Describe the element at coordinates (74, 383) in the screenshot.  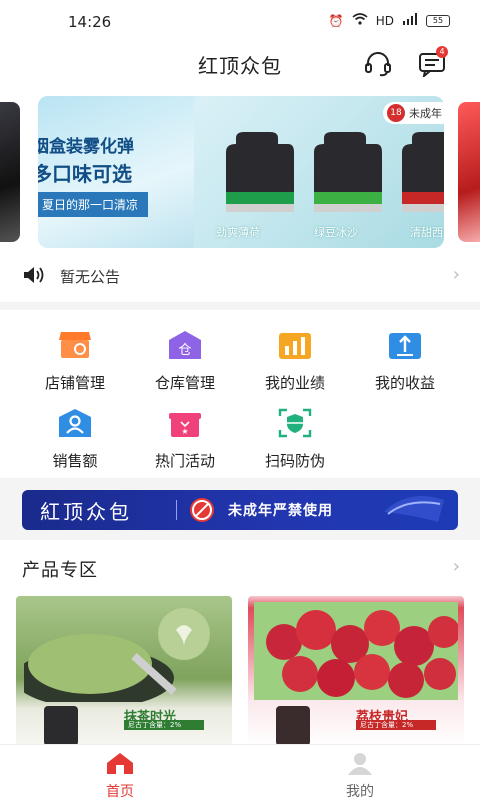
I see `menu-item-label: 店铺管理` at that location.